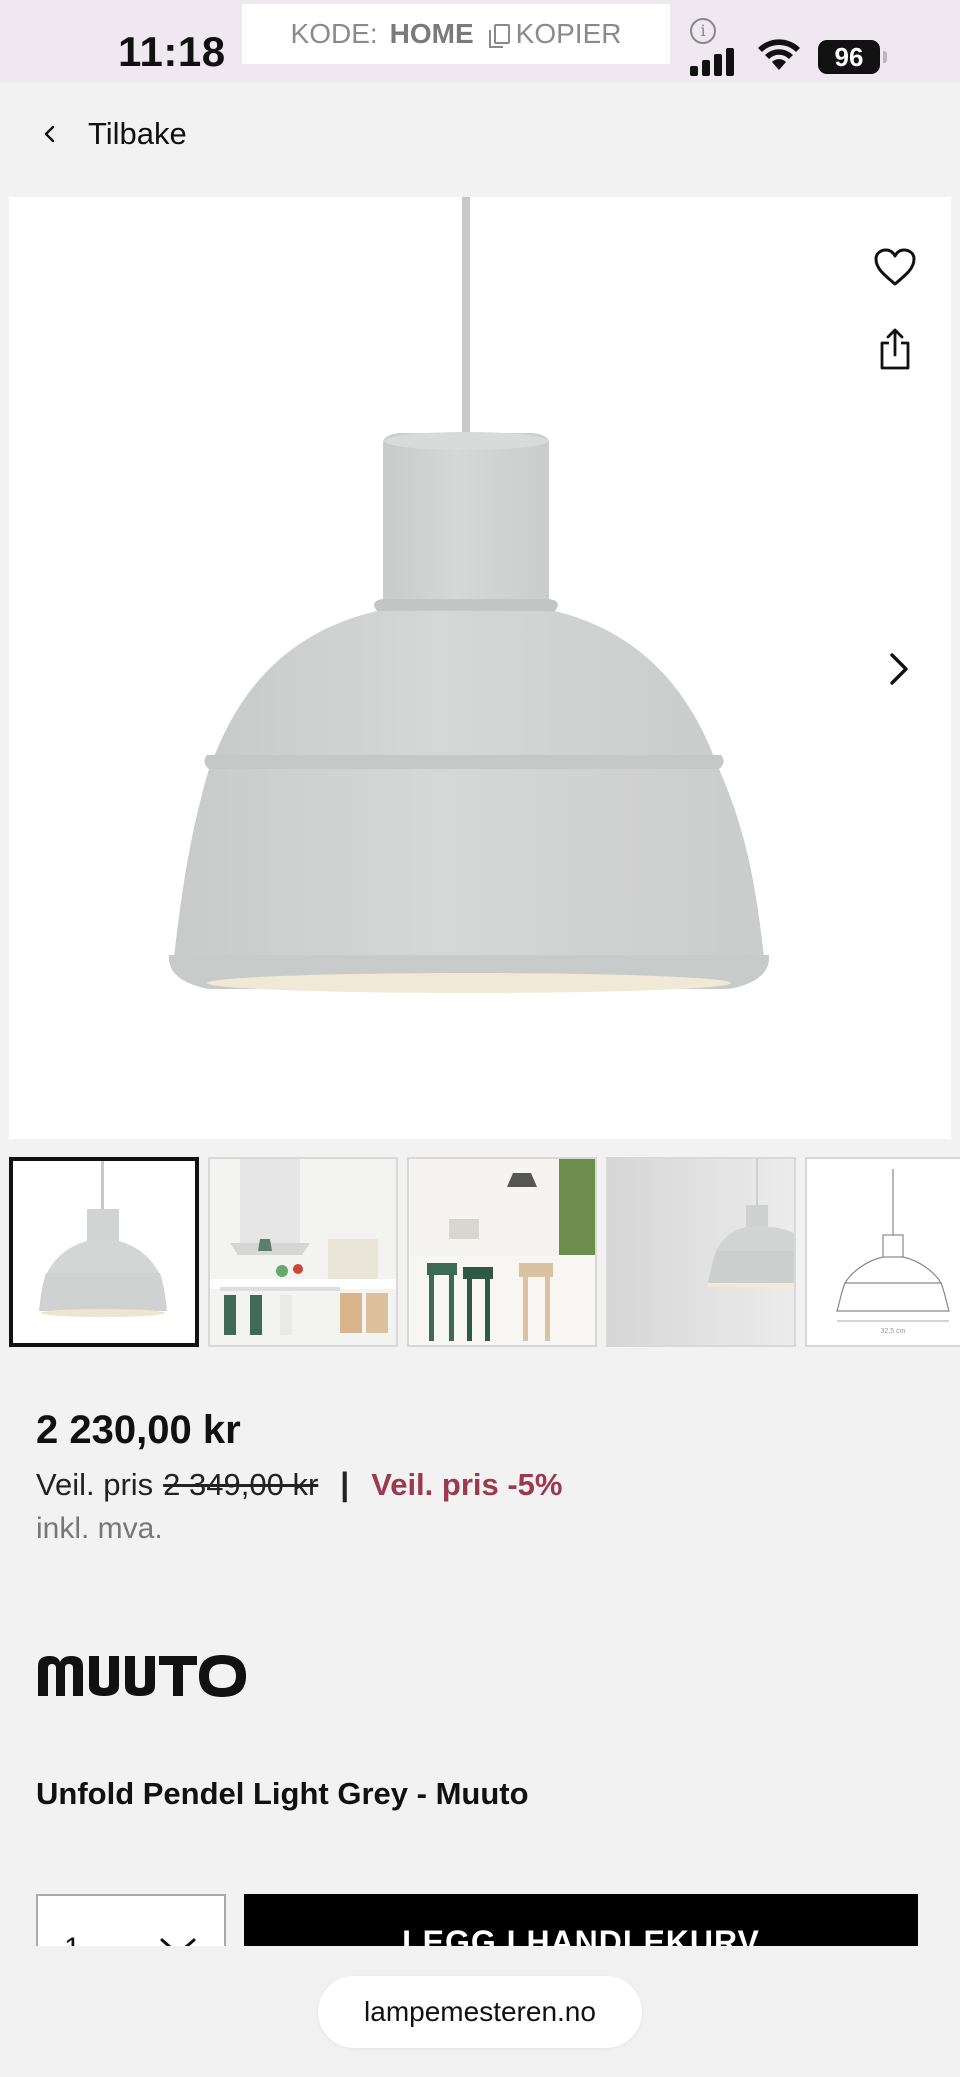  I want to click on code-label: KODE:, so click(334, 33).